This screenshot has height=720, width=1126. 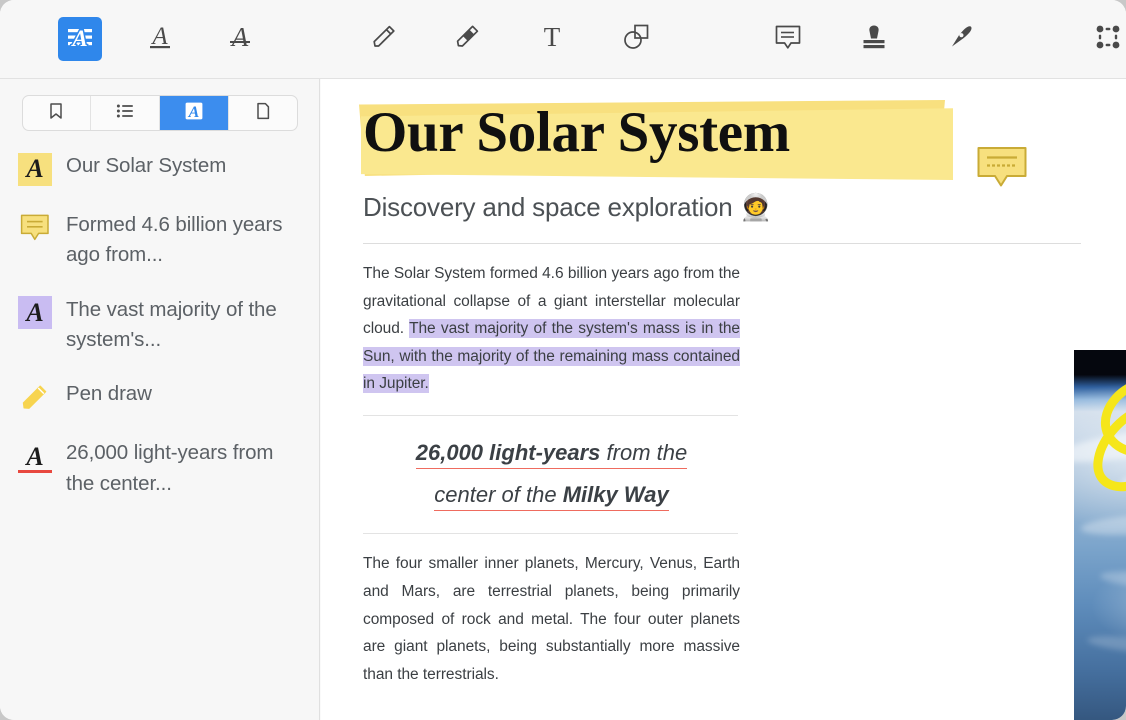 I want to click on outline-list-icon, so click(x=125, y=113).